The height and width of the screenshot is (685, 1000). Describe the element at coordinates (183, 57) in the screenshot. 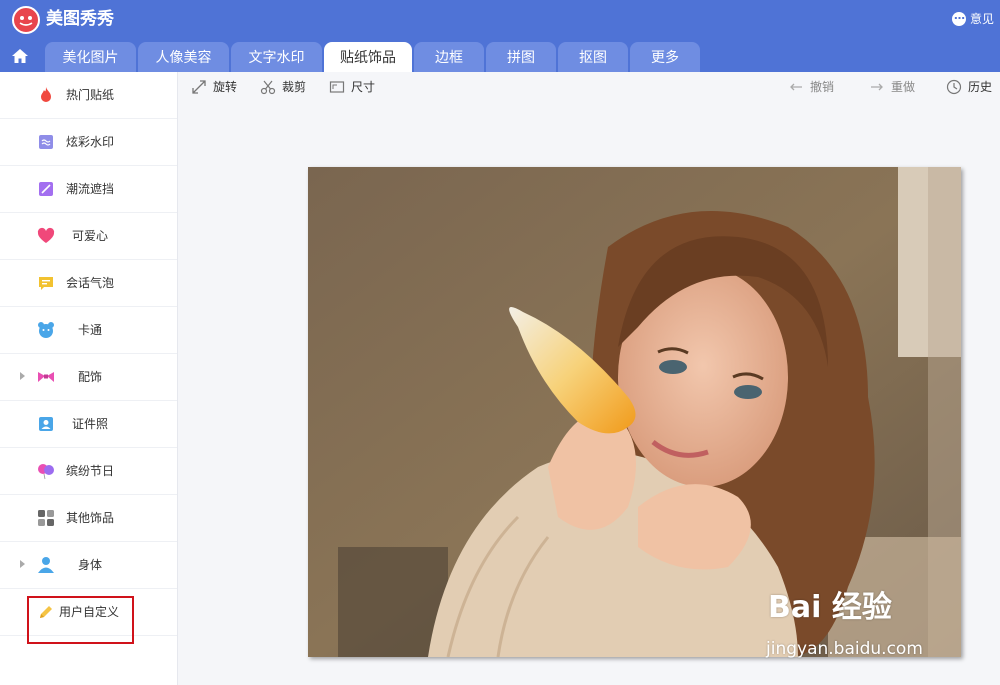

I see `tab-portrait: 人像美容` at that location.